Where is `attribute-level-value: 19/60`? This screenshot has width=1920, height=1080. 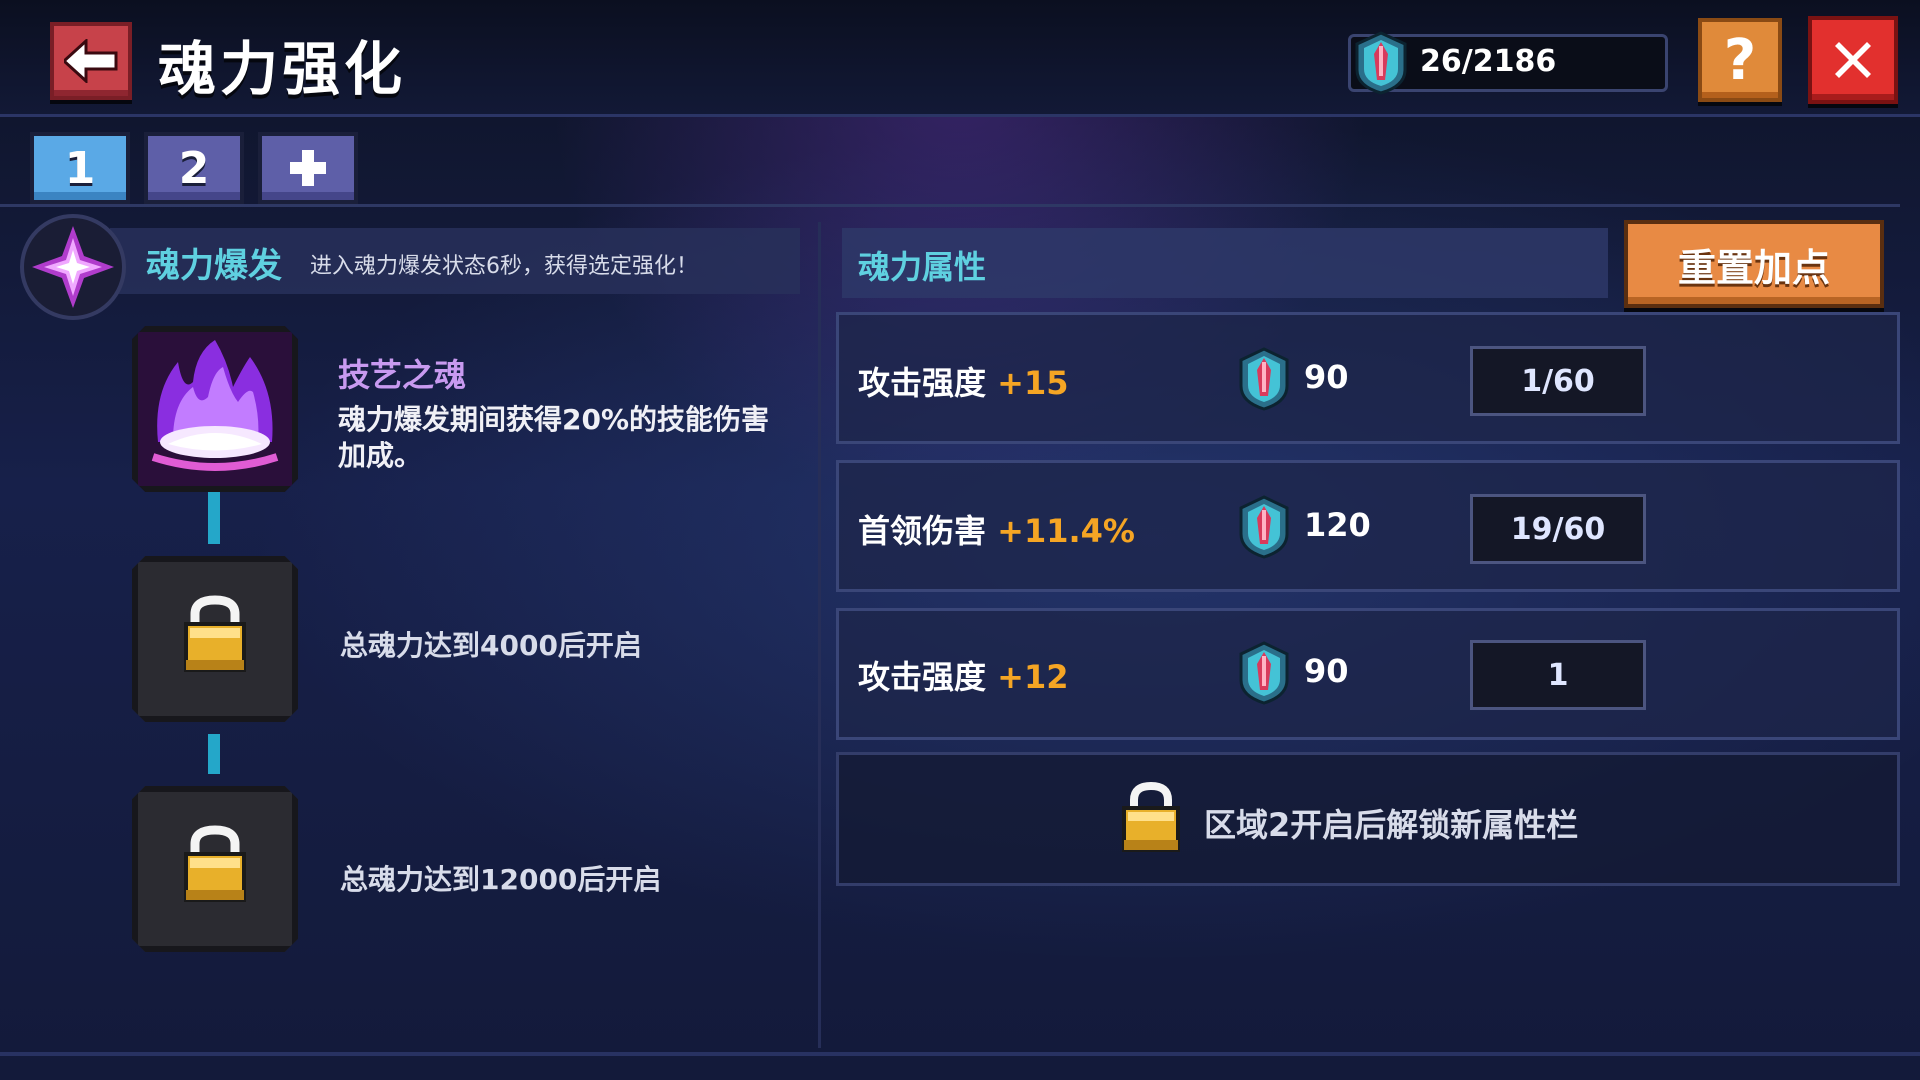 attribute-level-value: 19/60 is located at coordinates (1558, 529).